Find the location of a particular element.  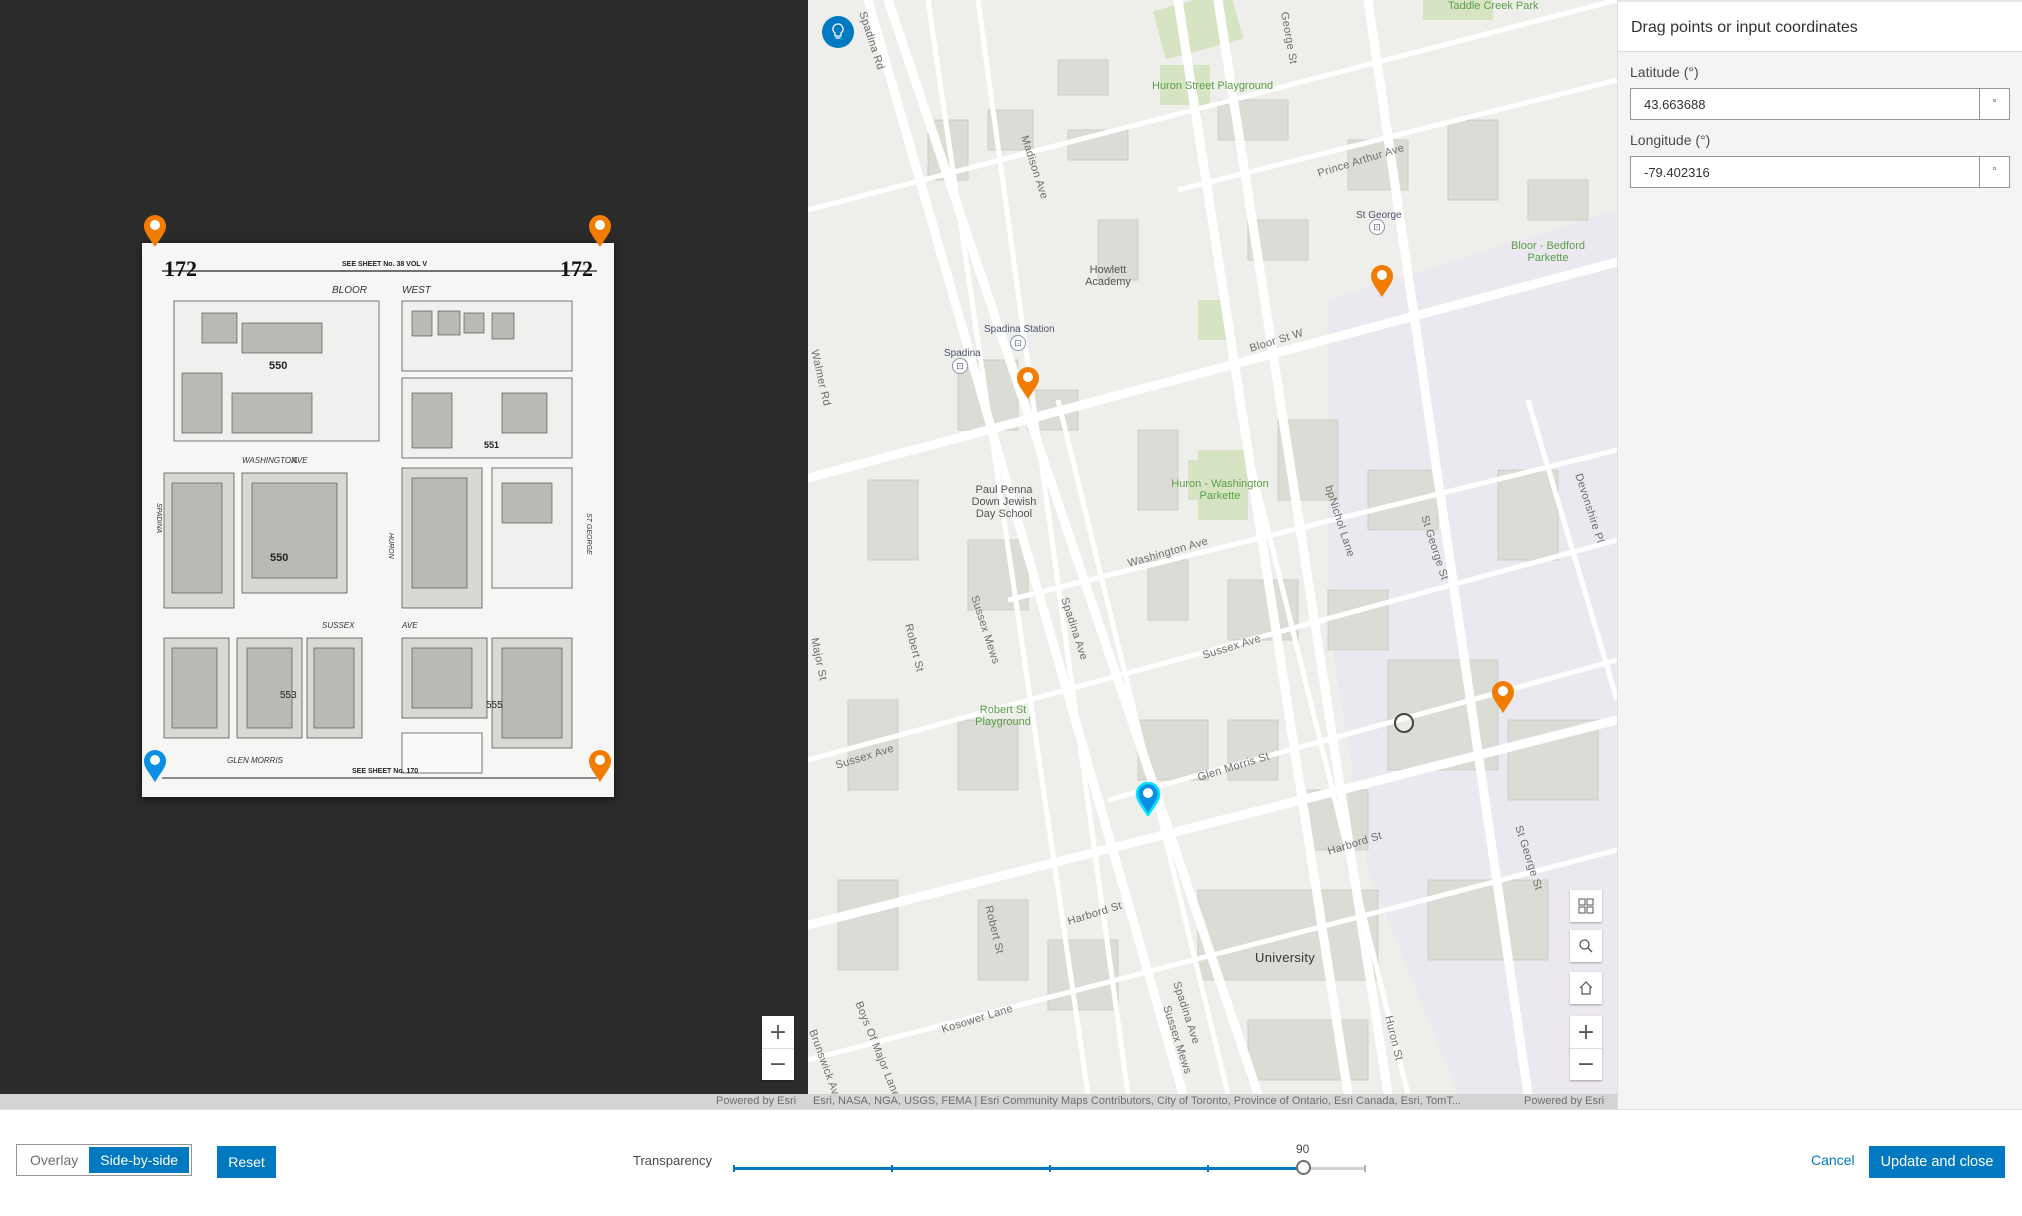

view-mode-toggle: Overlay Side-by-side is located at coordinates (104, 1160).